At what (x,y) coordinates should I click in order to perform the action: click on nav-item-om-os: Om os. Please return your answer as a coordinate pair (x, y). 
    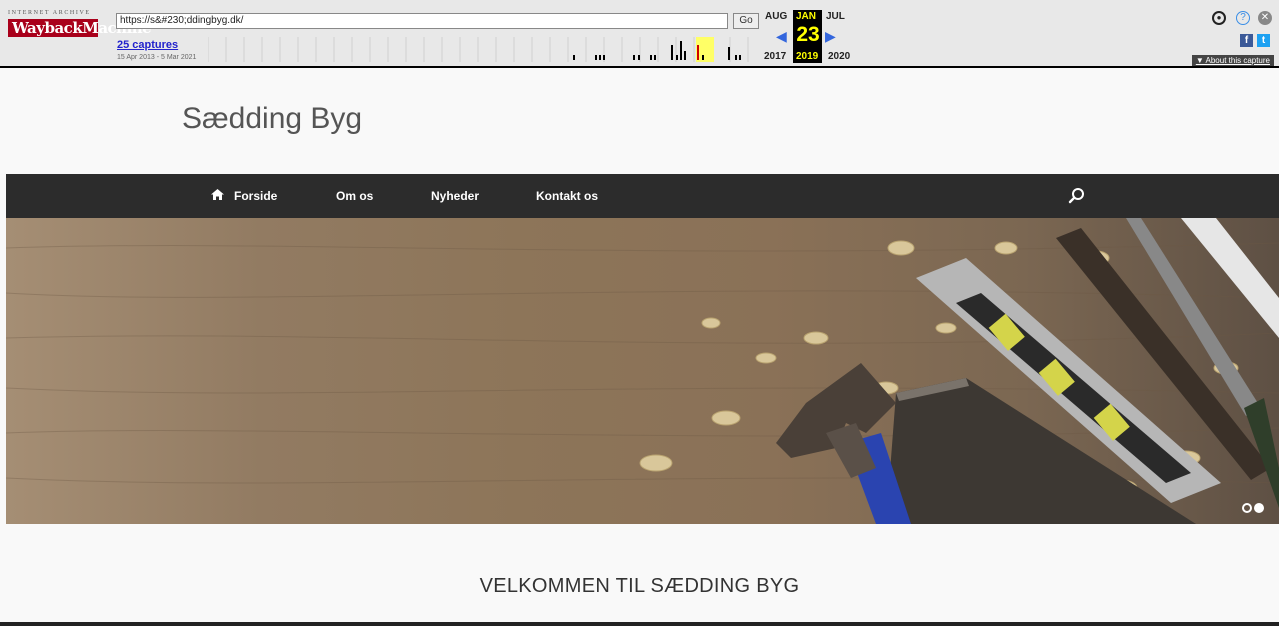
    Looking at the image, I should click on (354, 196).